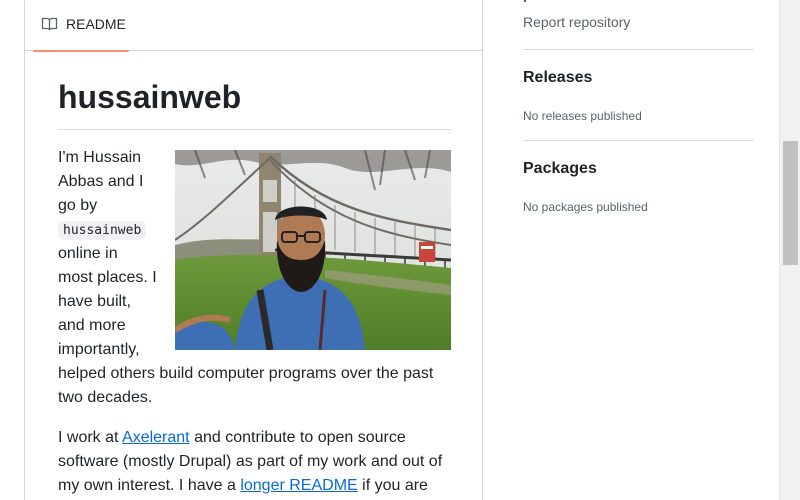 The width and height of the screenshot is (800, 500). What do you see at coordinates (96, 24) in the screenshot?
I see `tab-readme-label: README` at bounding box center [96, 24].